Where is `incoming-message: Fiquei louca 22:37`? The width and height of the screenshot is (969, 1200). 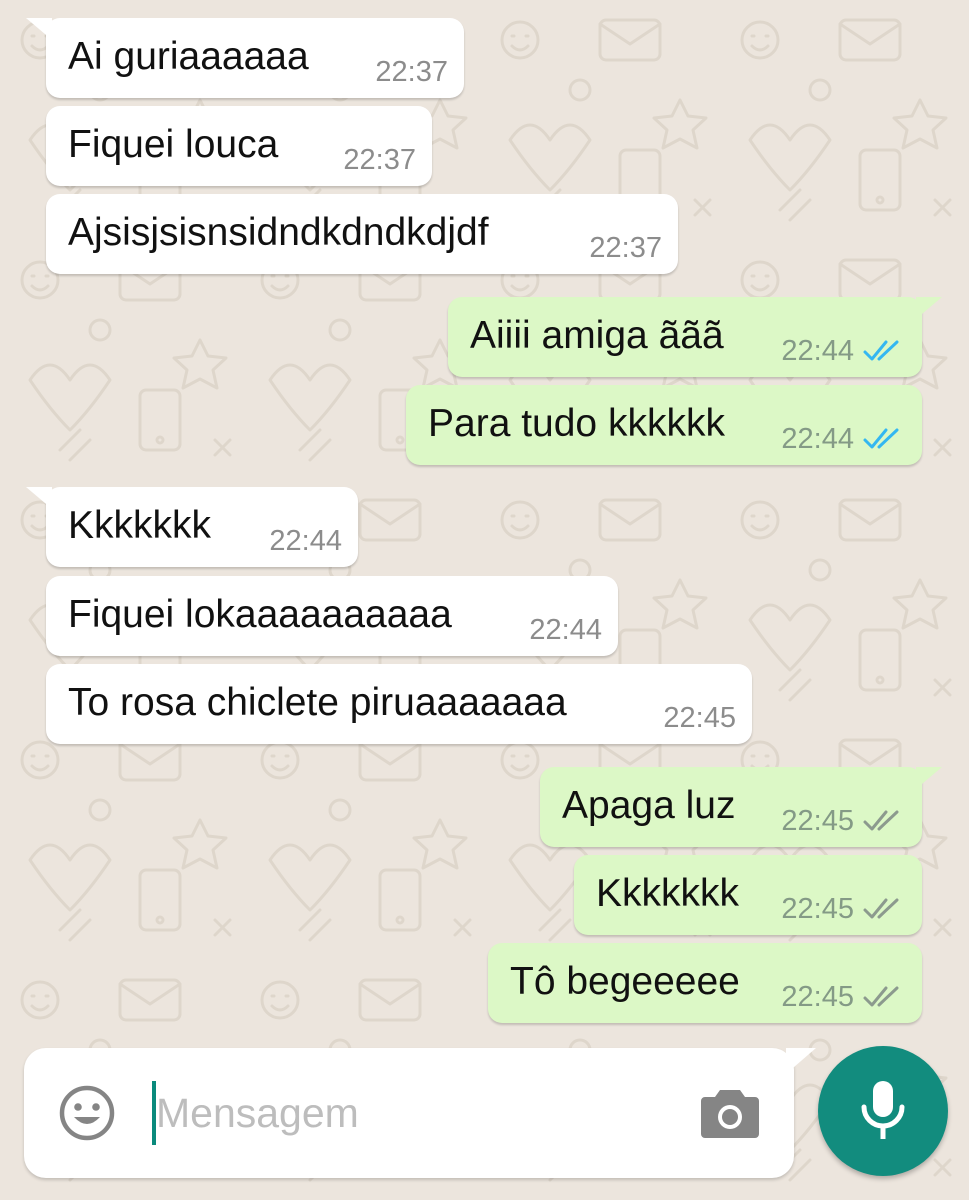 incoming-message: Fiquei louca 22:37 is located at coordinates (239, 146).